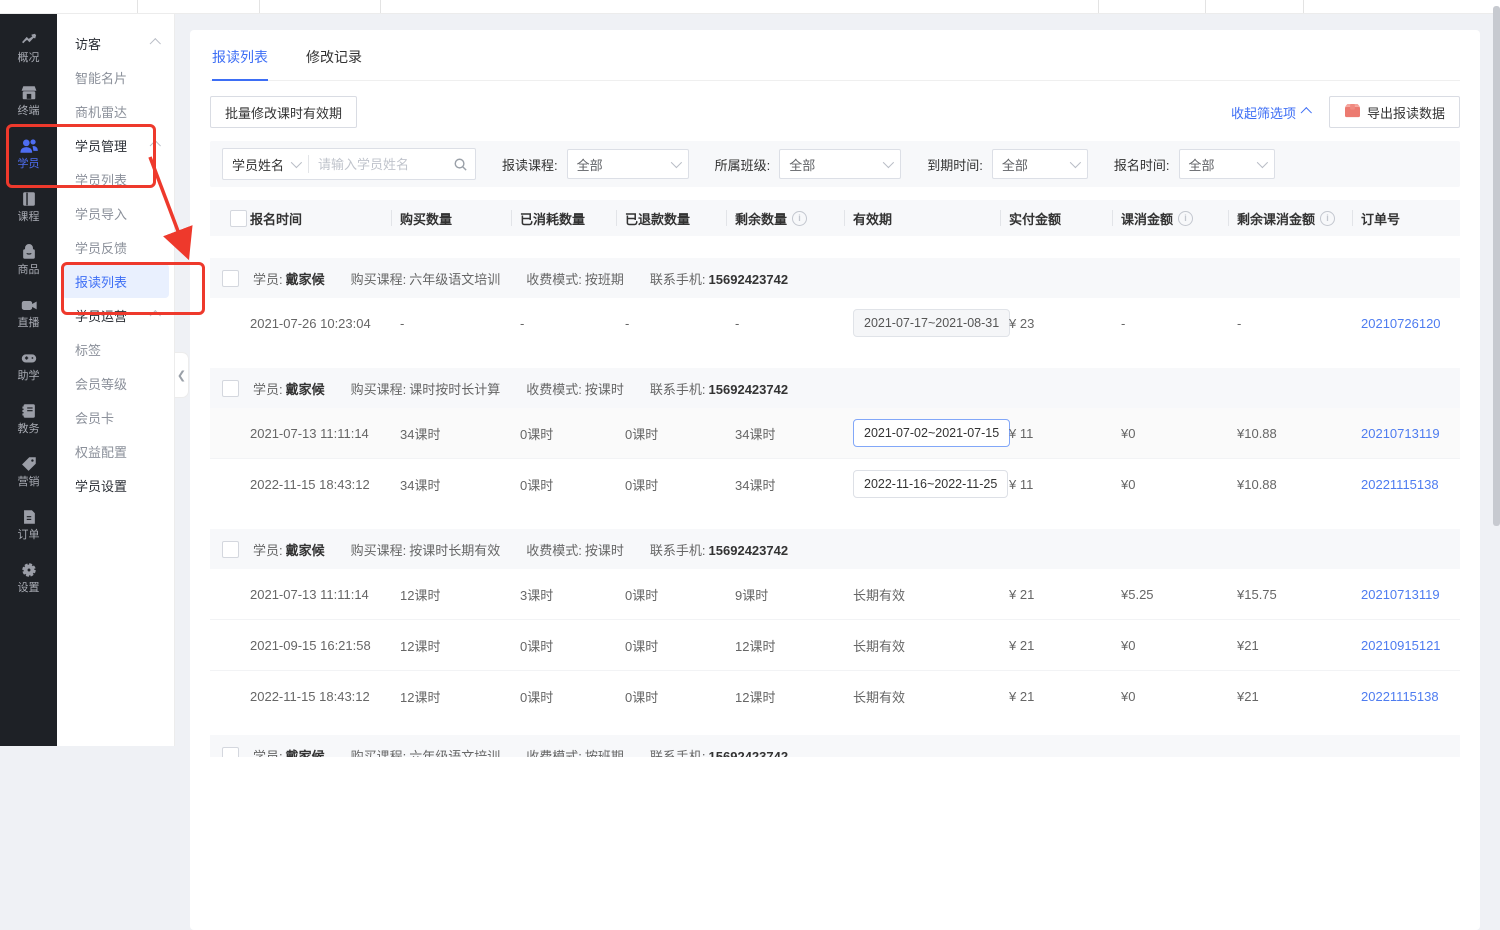 This screenshot has width=1500, height=930. What do you see at coordinates (28, 588) in the screenshot?
I see `sidebar-item-label: 设置` at bounding box center [28, 588].